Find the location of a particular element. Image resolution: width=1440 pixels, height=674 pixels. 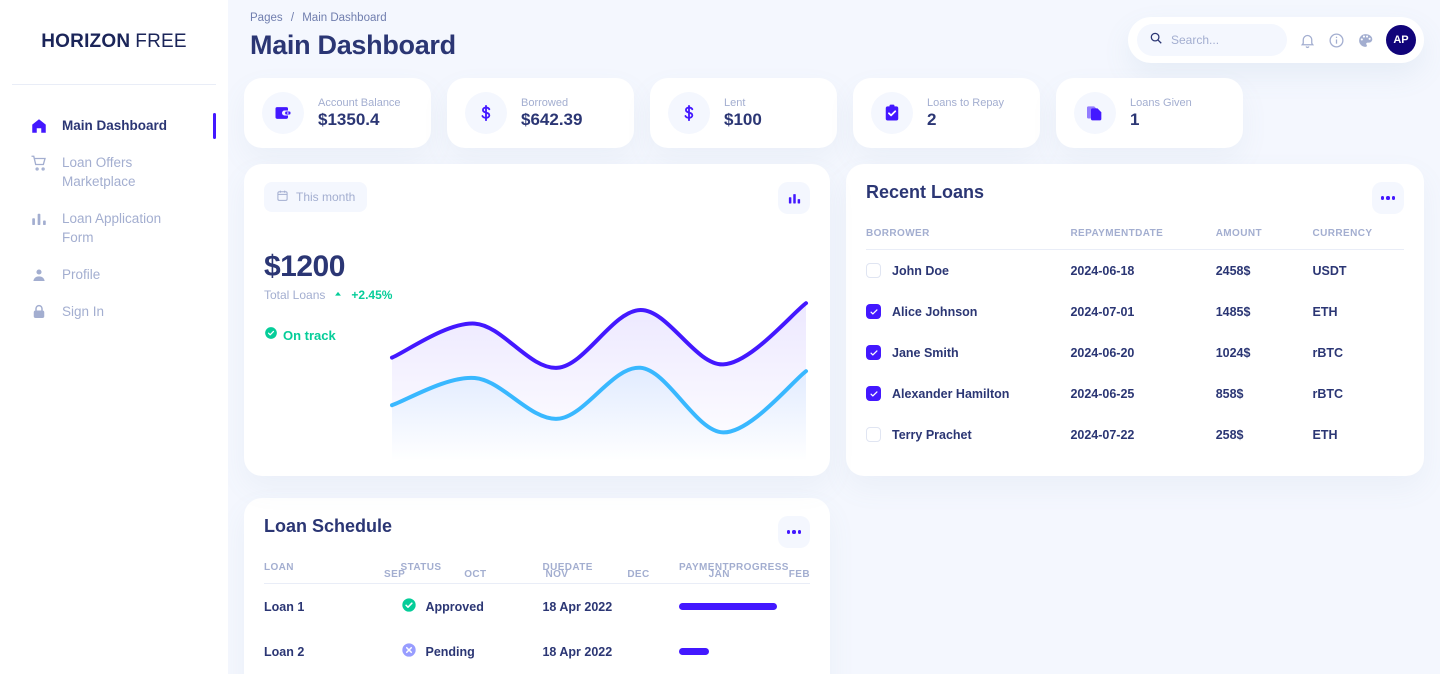

status-approved-icon is located at coordinates (409, 606).